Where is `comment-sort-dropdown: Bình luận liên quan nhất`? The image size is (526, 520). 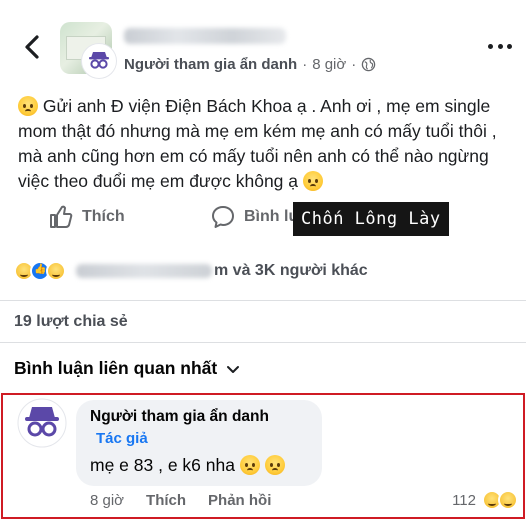 comment-sort-dropdown: Bình luận liên quan nhất is located at coordinates (127, 368).